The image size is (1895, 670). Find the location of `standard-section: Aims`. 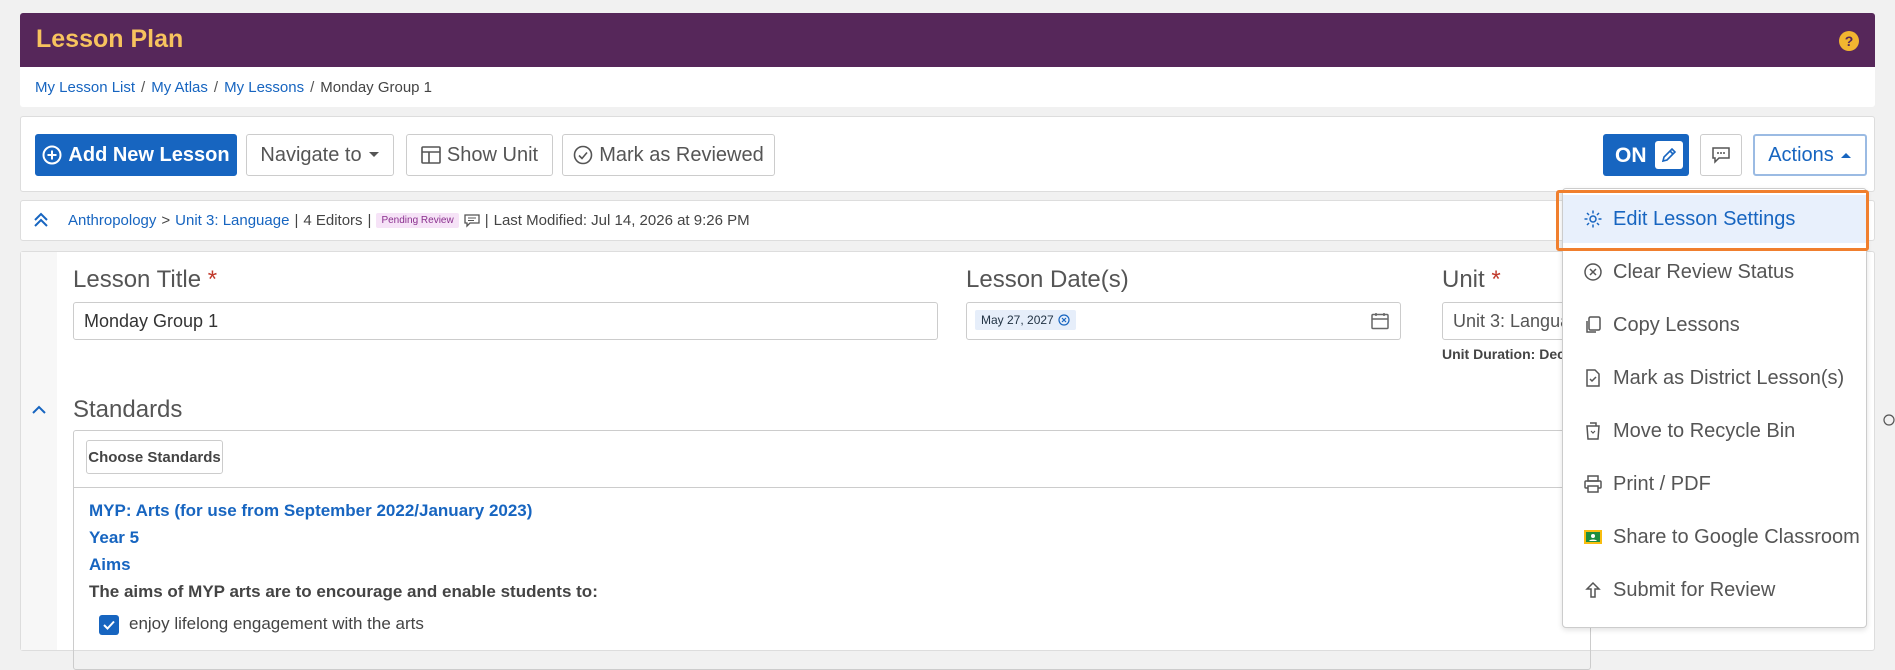

standard-section: Aims is located at coordinates (110, 565).